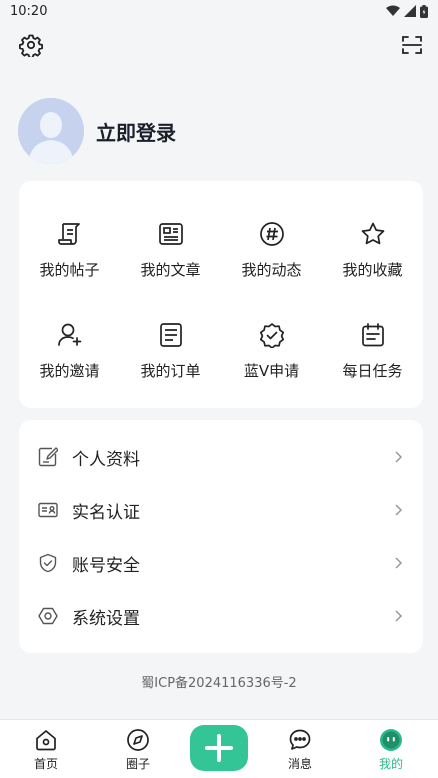 The height and width of the screenshot is (778, 438). Describe the element at coordinates (48, 563) in the screenshot. I see `shield-icon` at that location.